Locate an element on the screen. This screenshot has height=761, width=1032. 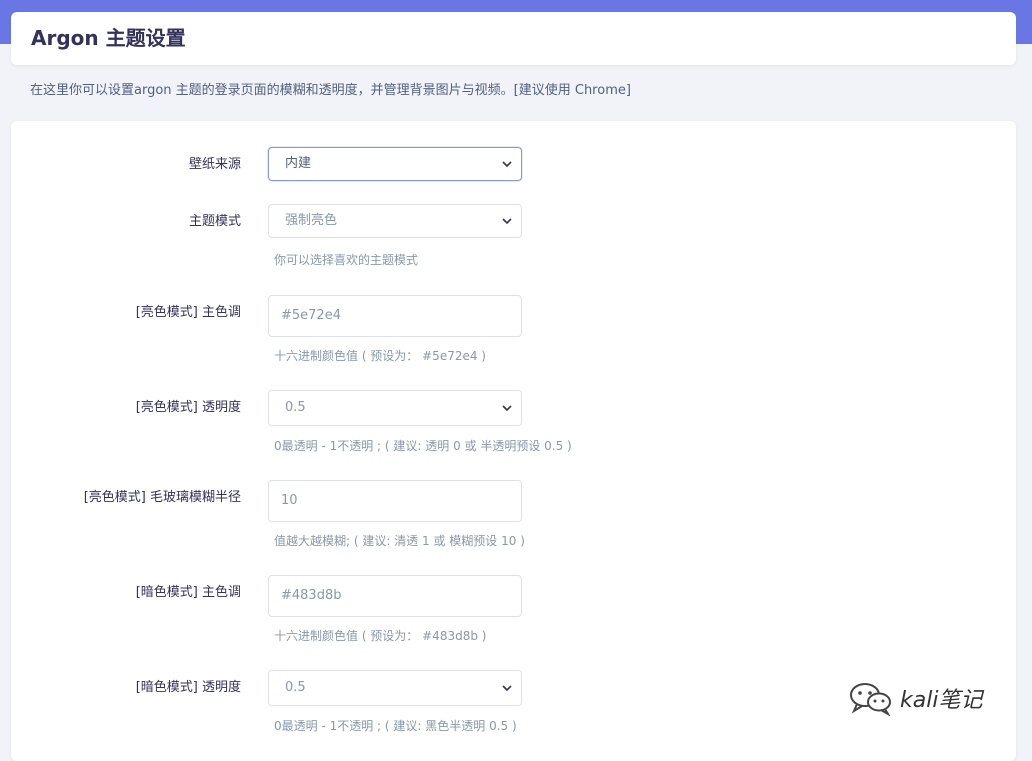
theme-mode-select: 强制亮色 is located at coordinates (395, 221).